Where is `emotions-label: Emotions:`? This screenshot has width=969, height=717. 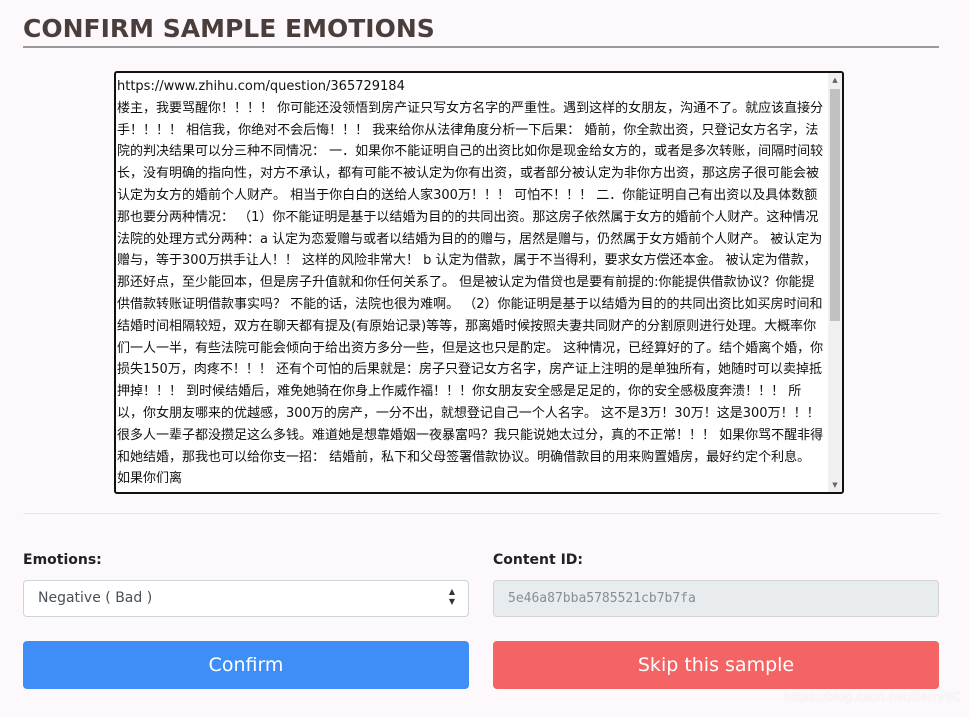
emotions-label: Emotions: is located at coordinates (62, 560).